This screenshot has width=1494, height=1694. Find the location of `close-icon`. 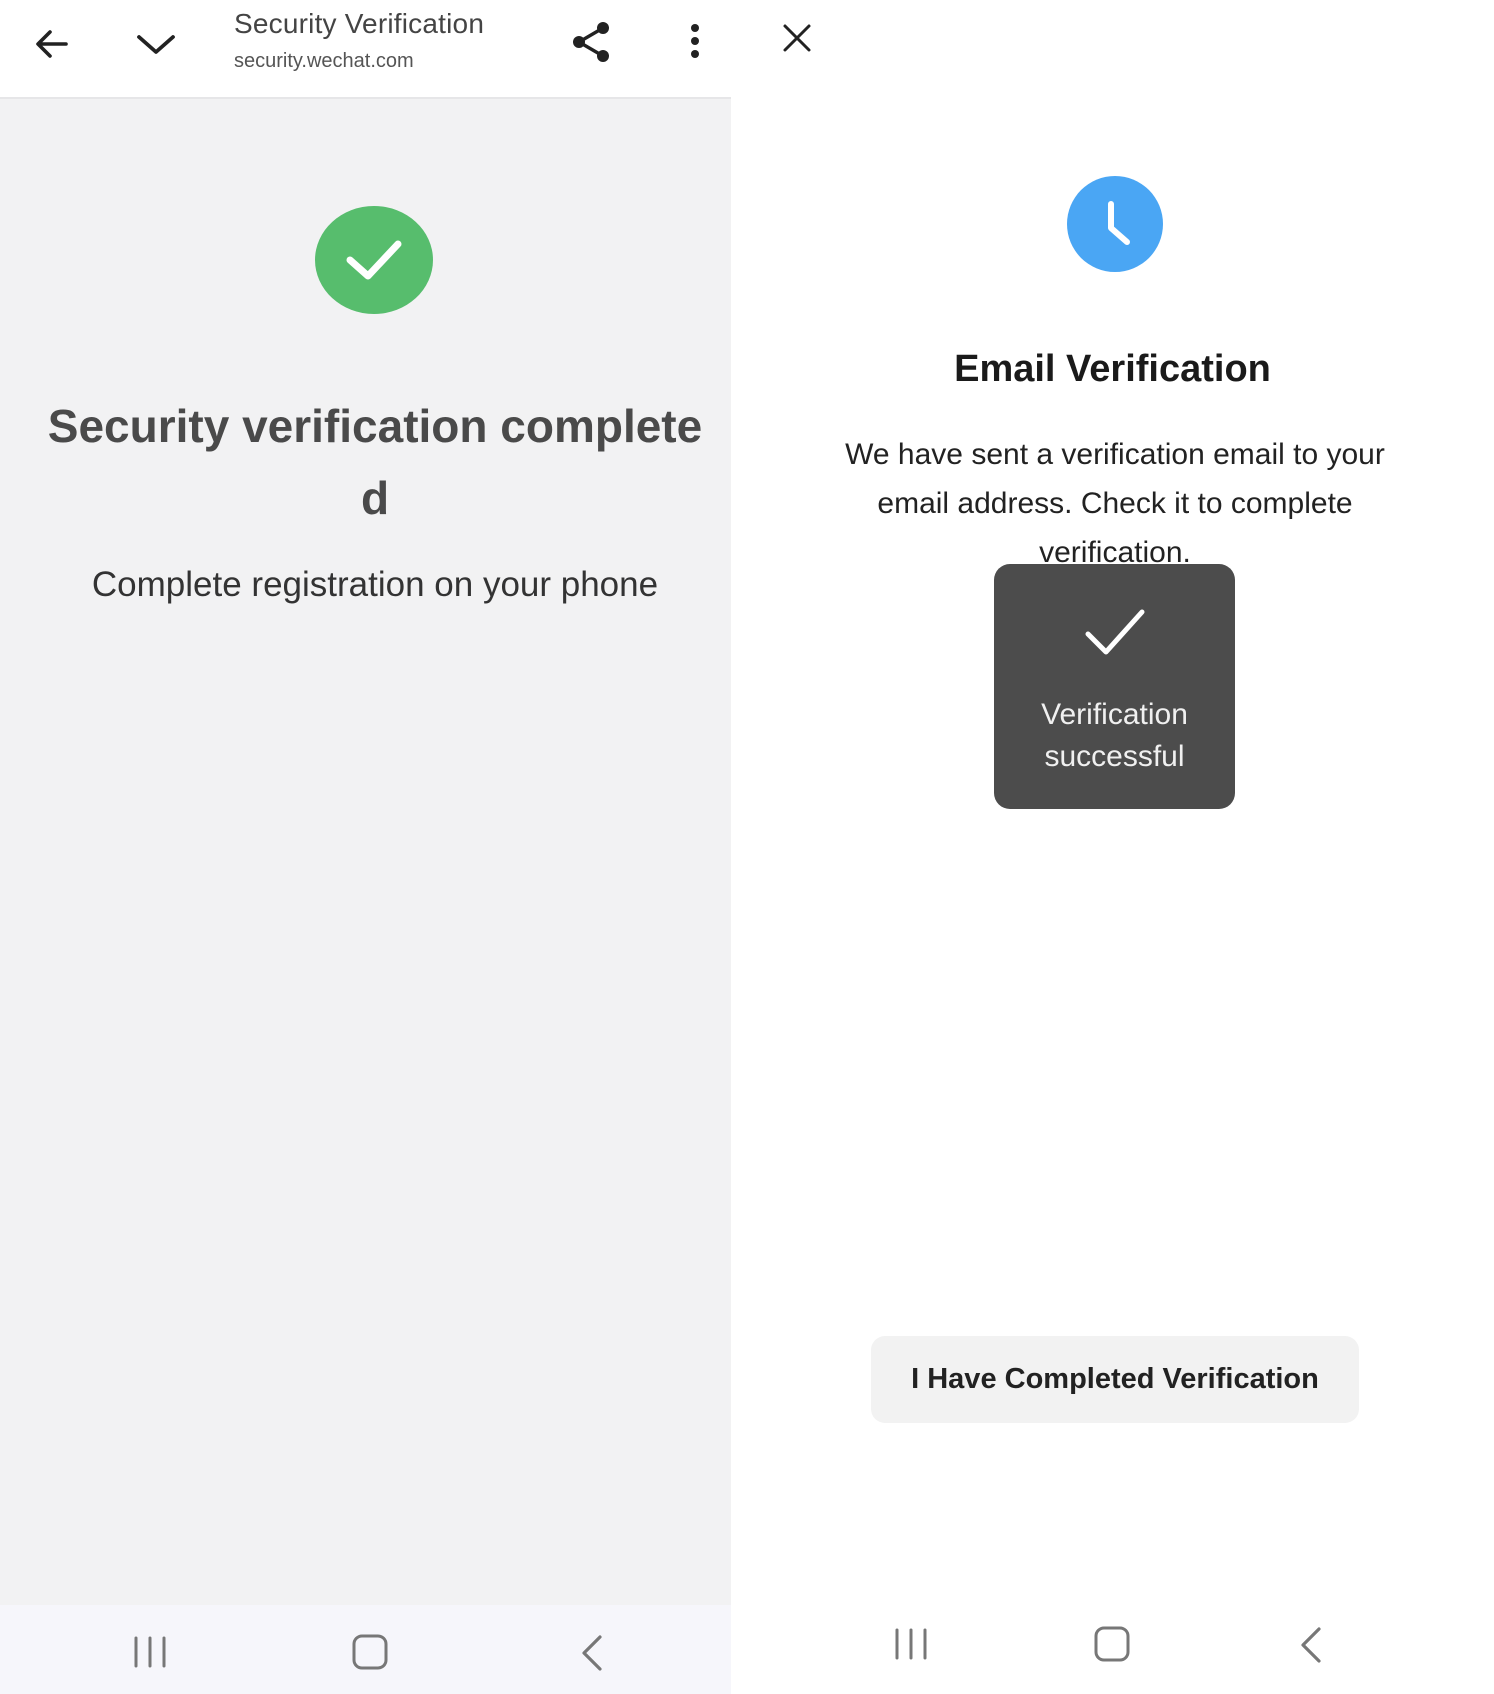

close-icon is located at coordinates (797, 38).